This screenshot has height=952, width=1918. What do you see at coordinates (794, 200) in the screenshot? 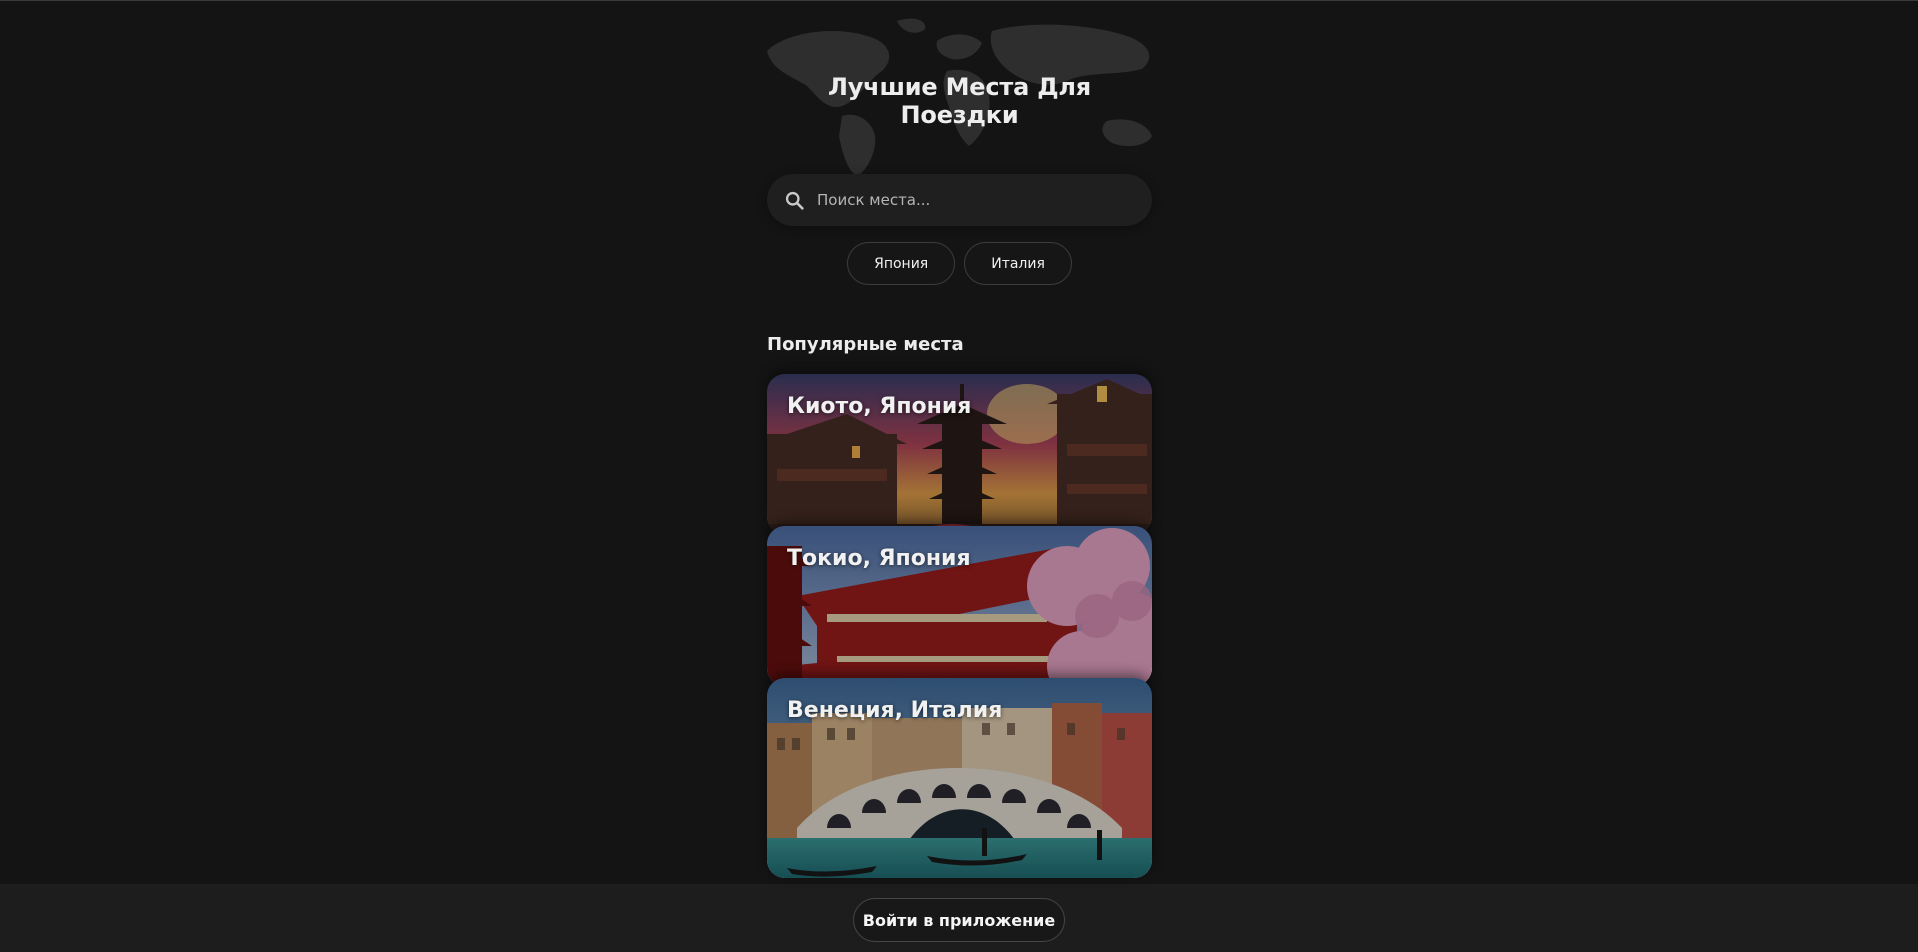
I see `search-icon` at bounding box center [794, 200].